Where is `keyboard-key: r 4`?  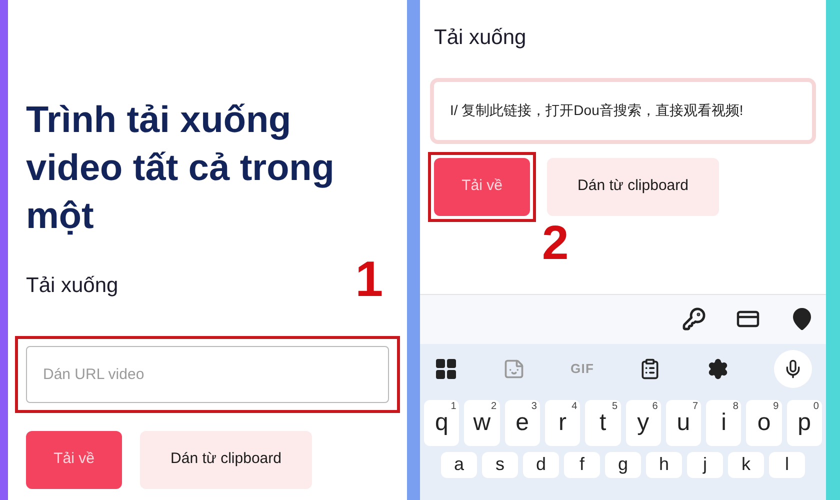 keyboard-key: r 4 is located at coordinates (562, 423).